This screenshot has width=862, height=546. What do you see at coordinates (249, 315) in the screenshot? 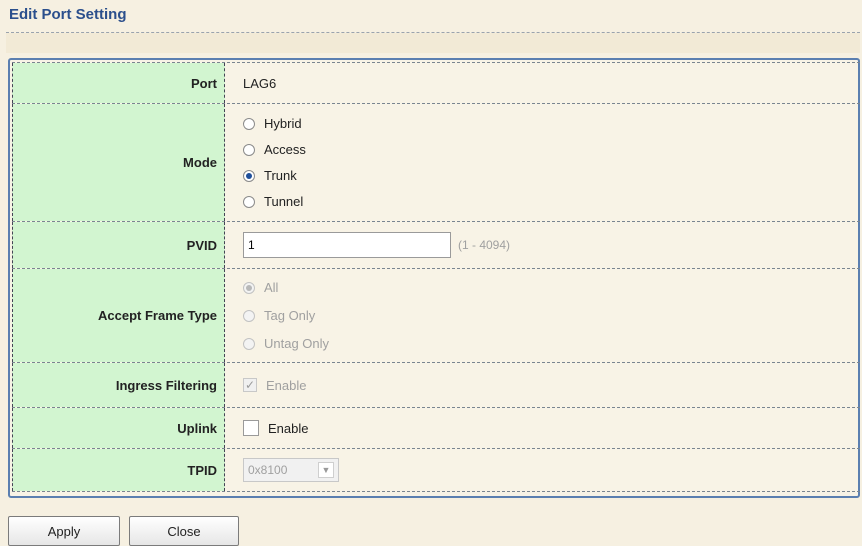
I see `radio-tag-only` at bounding box center [249, 315].